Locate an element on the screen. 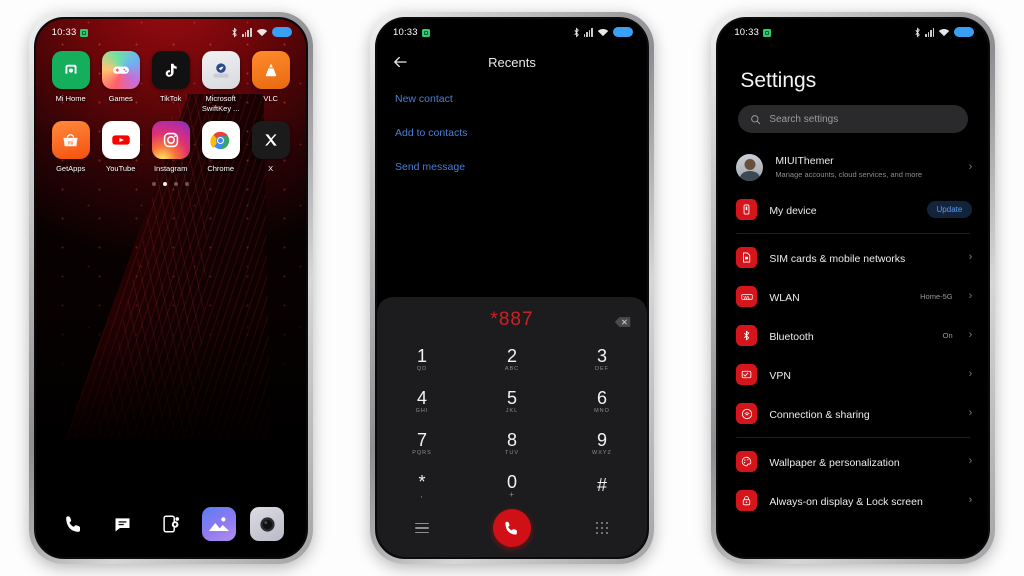 This screenshot has height=576, width=1024. search-placeholder: Search settings is located at coordinates (804, 119).